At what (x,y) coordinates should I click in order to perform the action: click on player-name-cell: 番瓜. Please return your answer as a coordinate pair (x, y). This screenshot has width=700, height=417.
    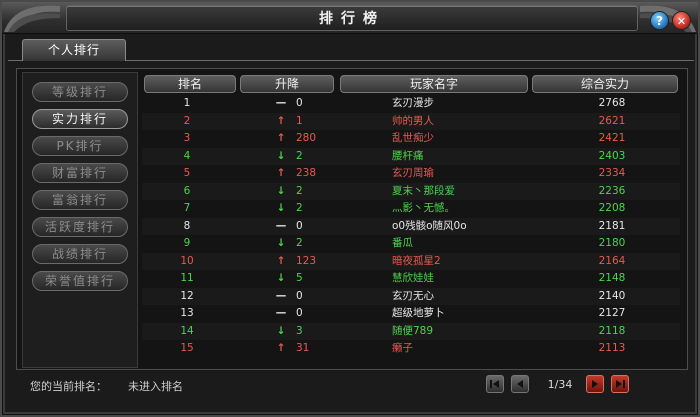
    Looking at the image, I should click on (402, 243).